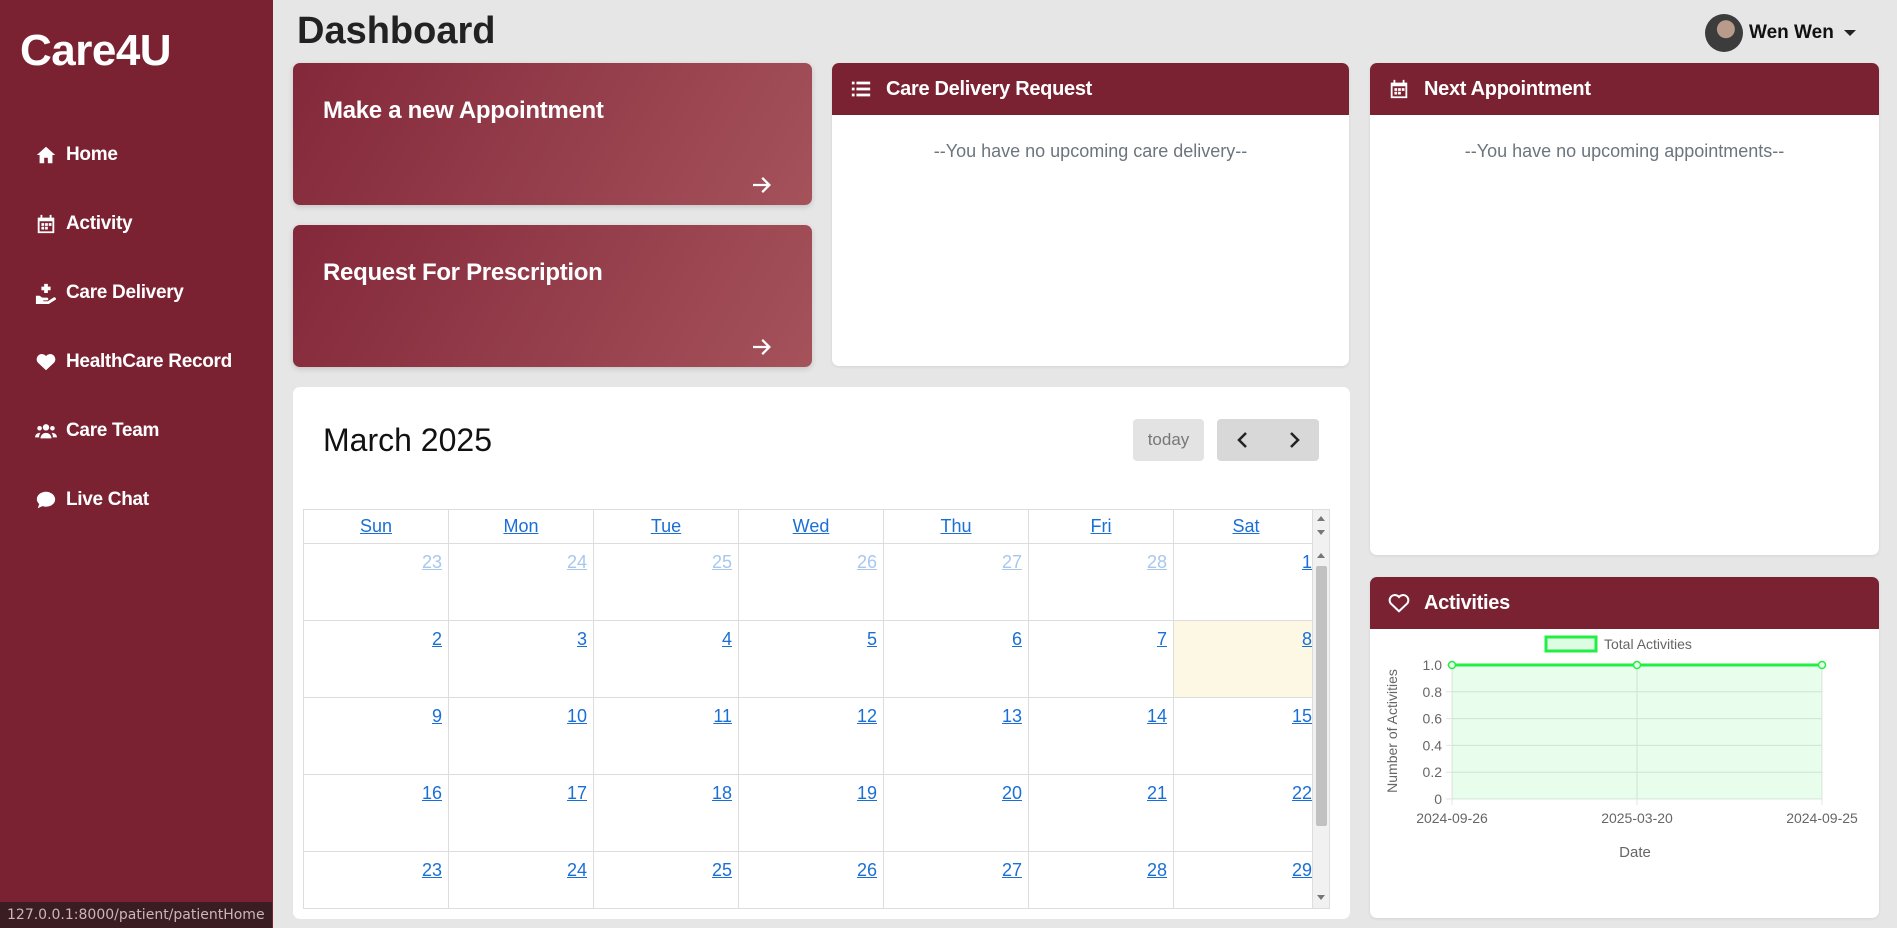 The width and height of the screenshot is (1897, 928). I want to click on y-tick-label: 0.4, so click(1433, 745).